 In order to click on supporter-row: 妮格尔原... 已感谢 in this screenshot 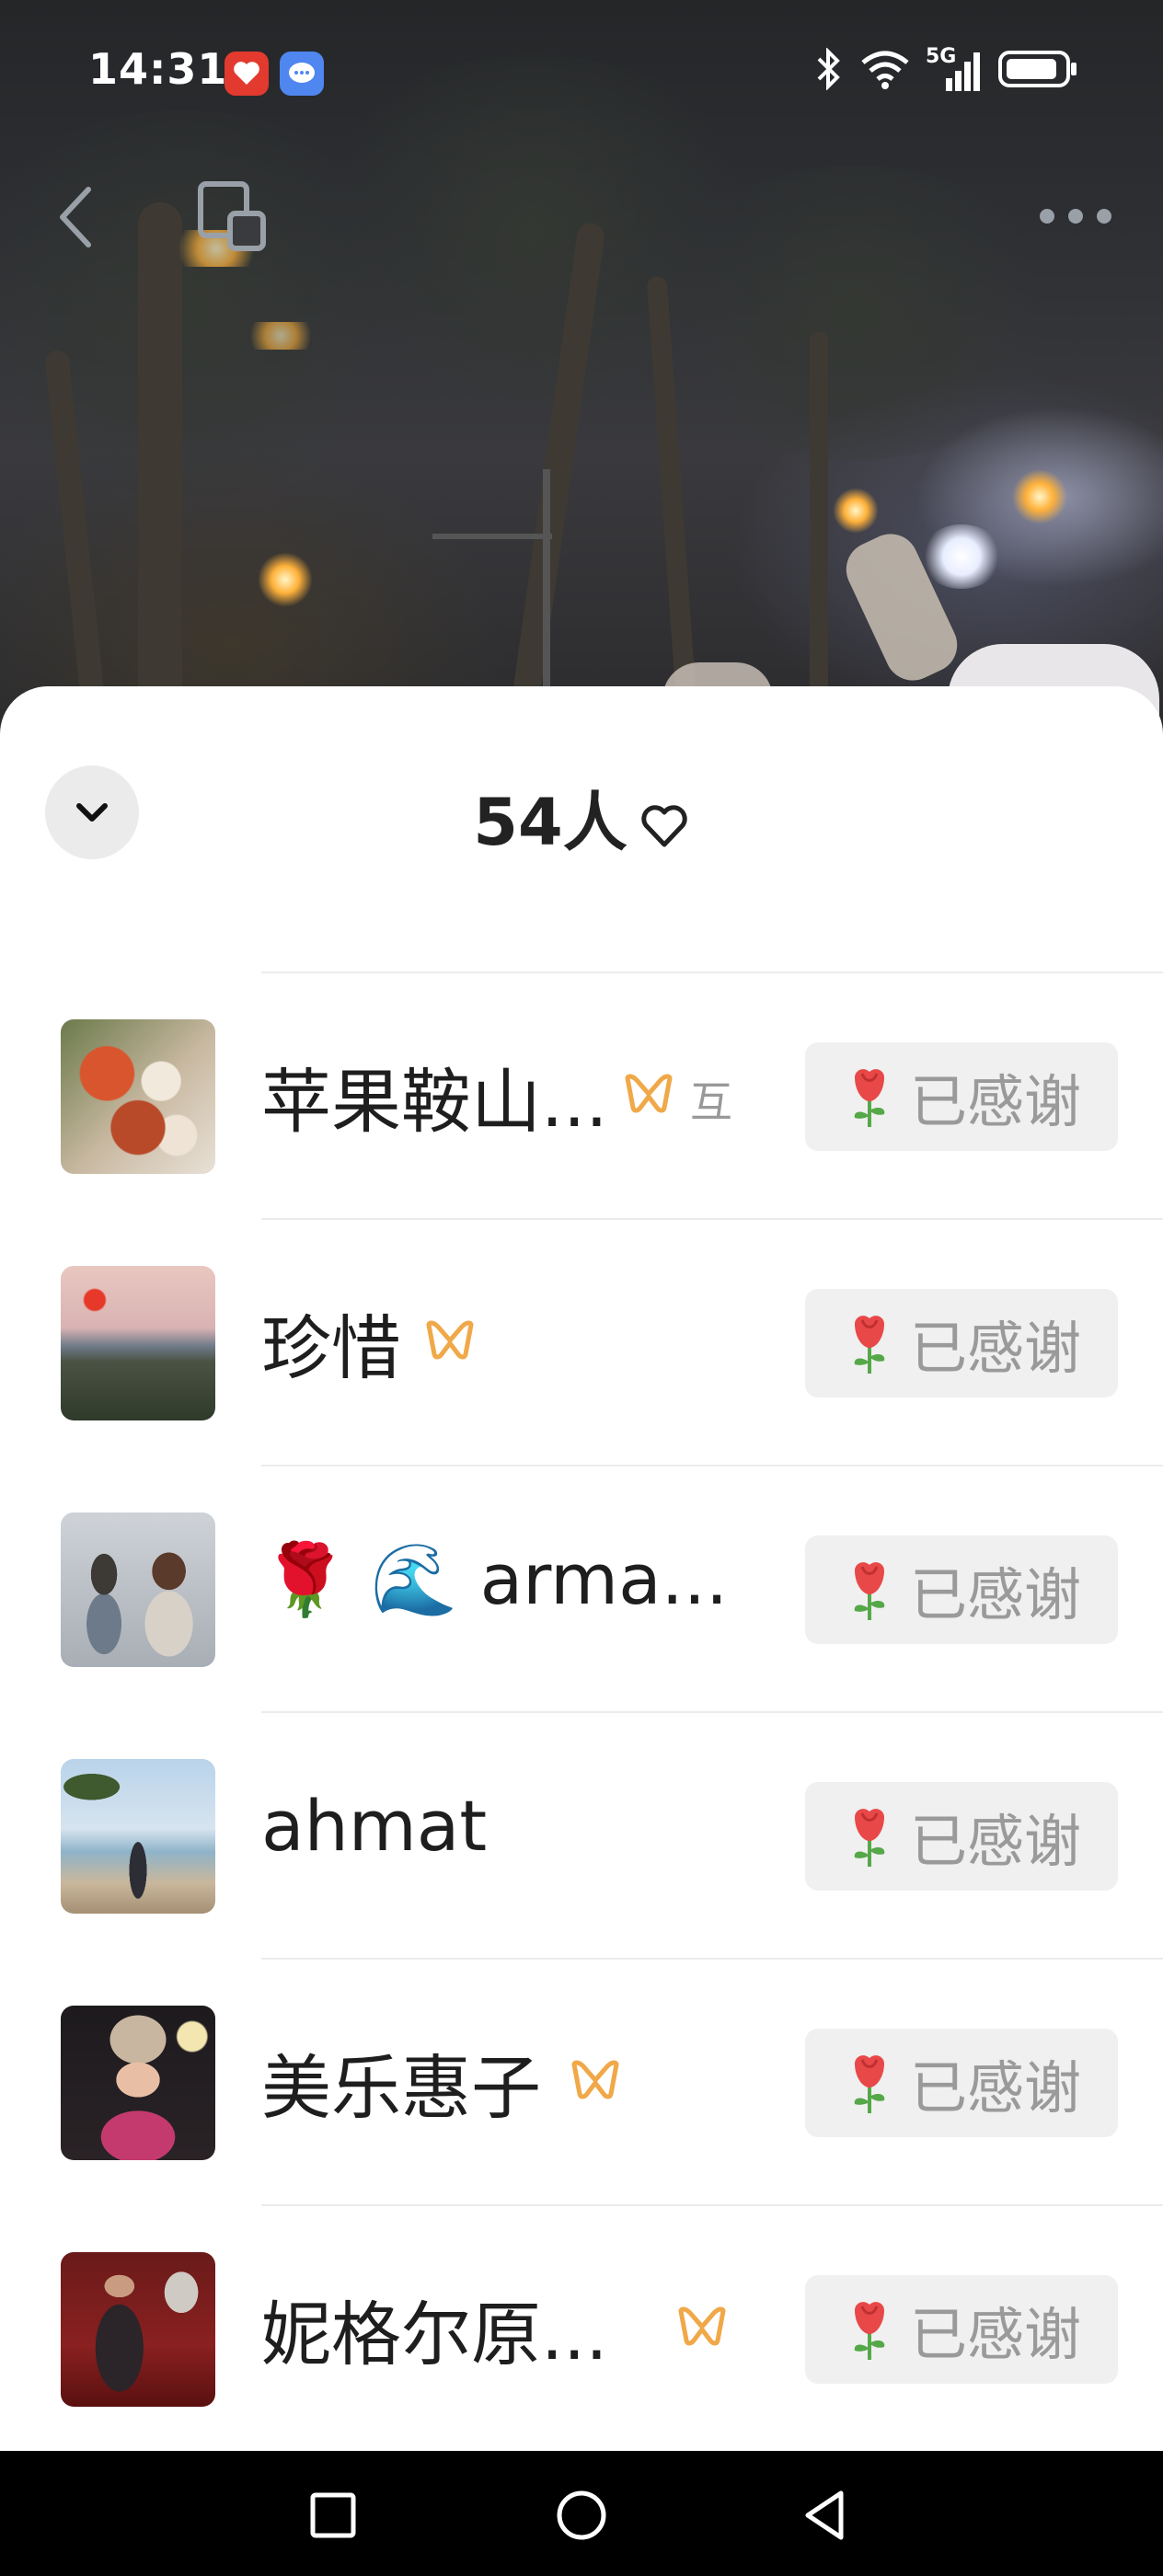, I will do `click(581, 2328)`.